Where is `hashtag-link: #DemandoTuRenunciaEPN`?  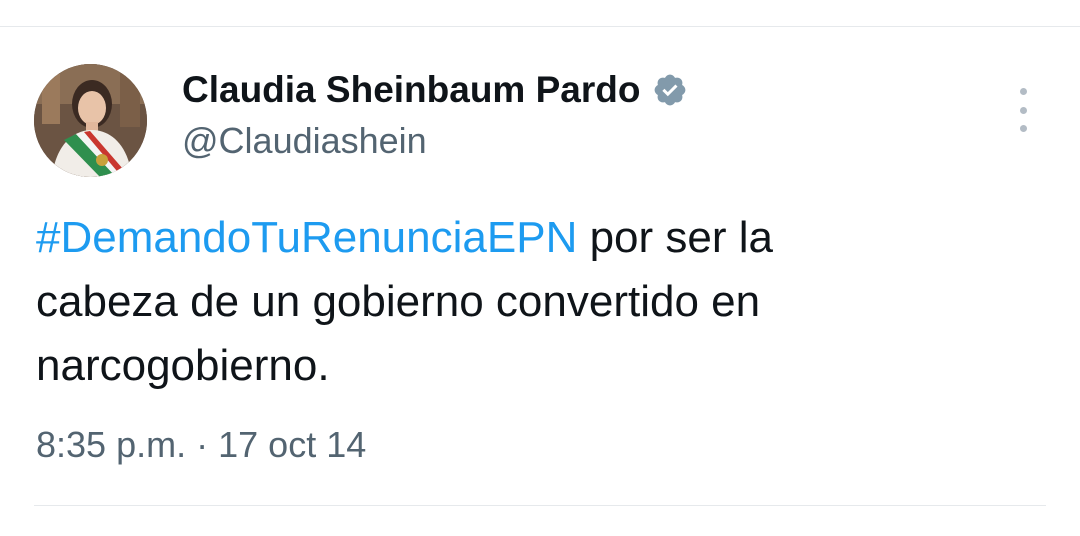 hashtag-link: #DemandoTuRenunciaEPN is located at coordinates (306, 237).